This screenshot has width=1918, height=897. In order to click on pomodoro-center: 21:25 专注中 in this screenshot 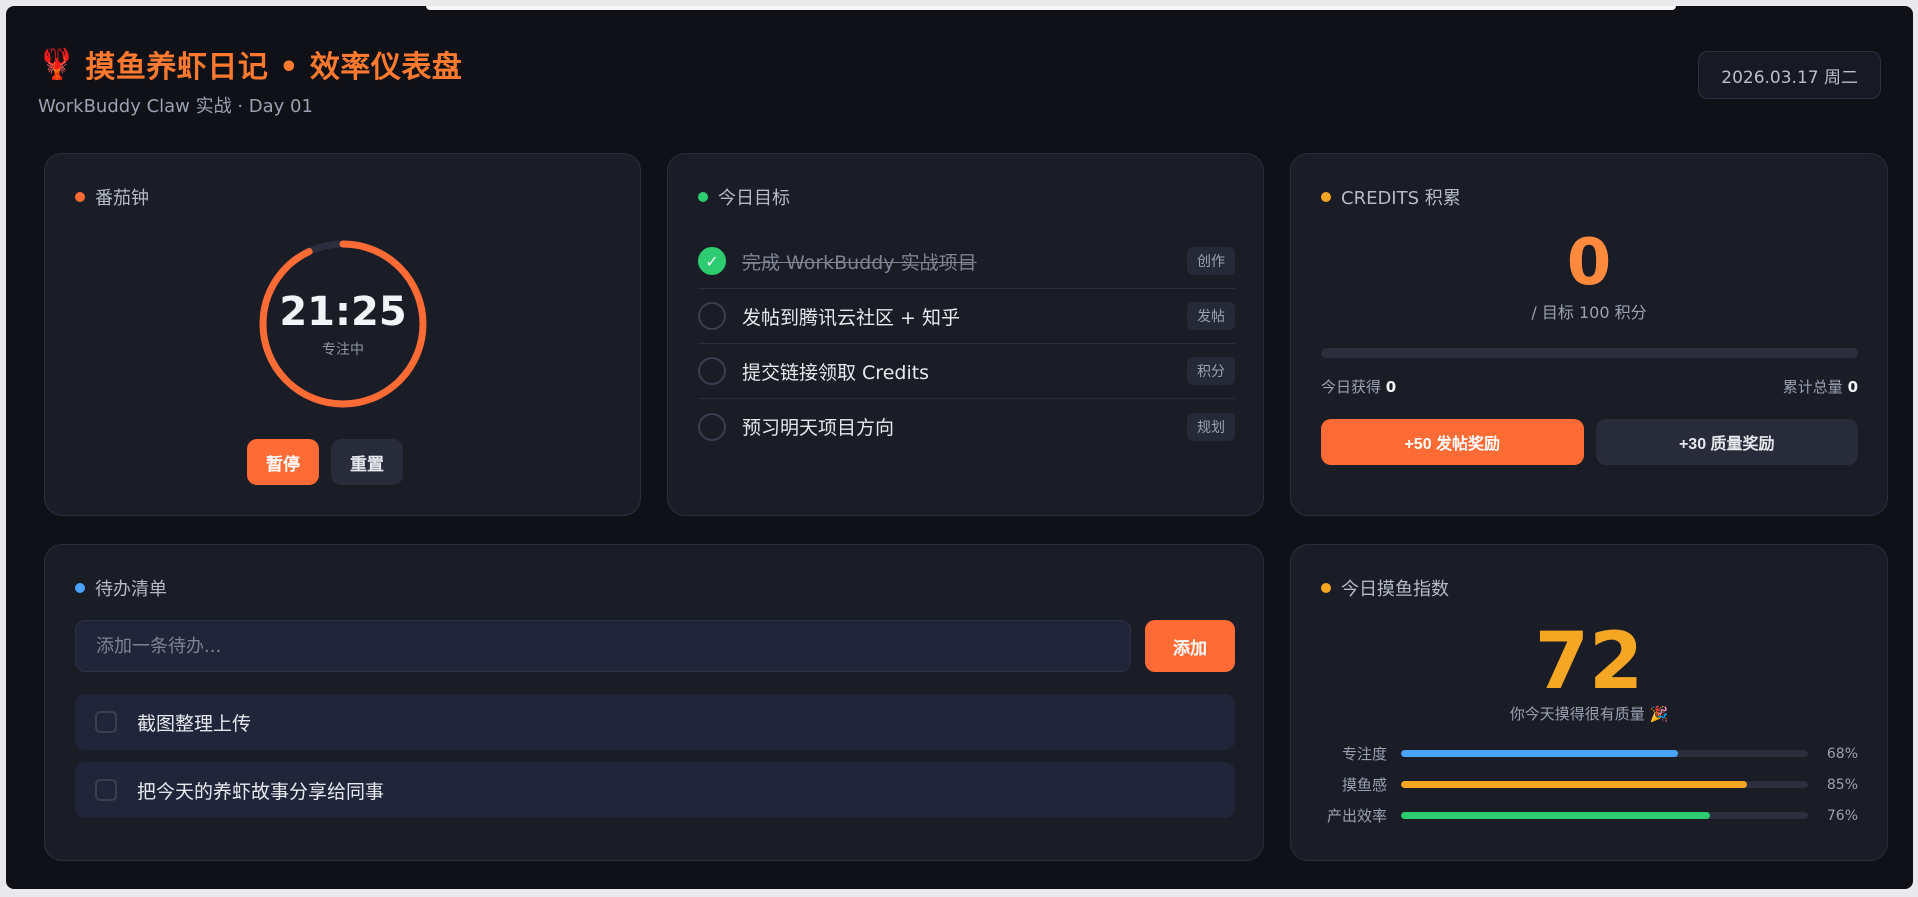, I will do `click(343, 324)`.